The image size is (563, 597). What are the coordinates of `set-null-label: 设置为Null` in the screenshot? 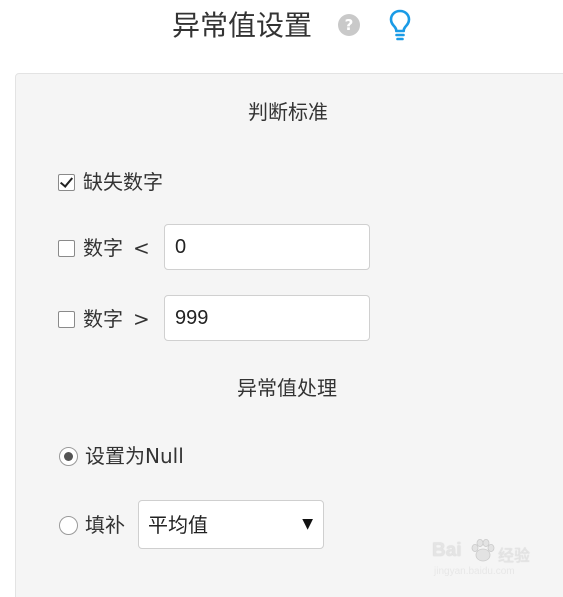 It's located at (134, 456).